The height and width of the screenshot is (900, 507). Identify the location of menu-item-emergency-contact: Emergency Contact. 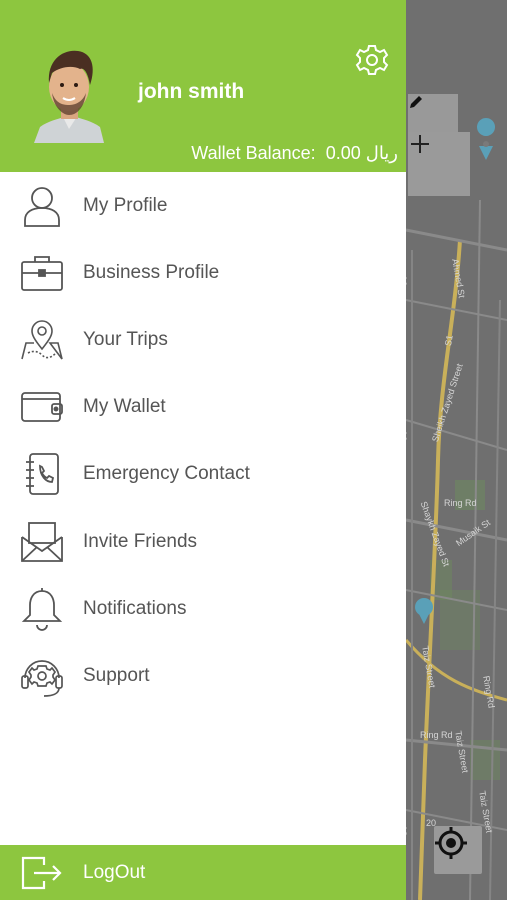
(203, 474).